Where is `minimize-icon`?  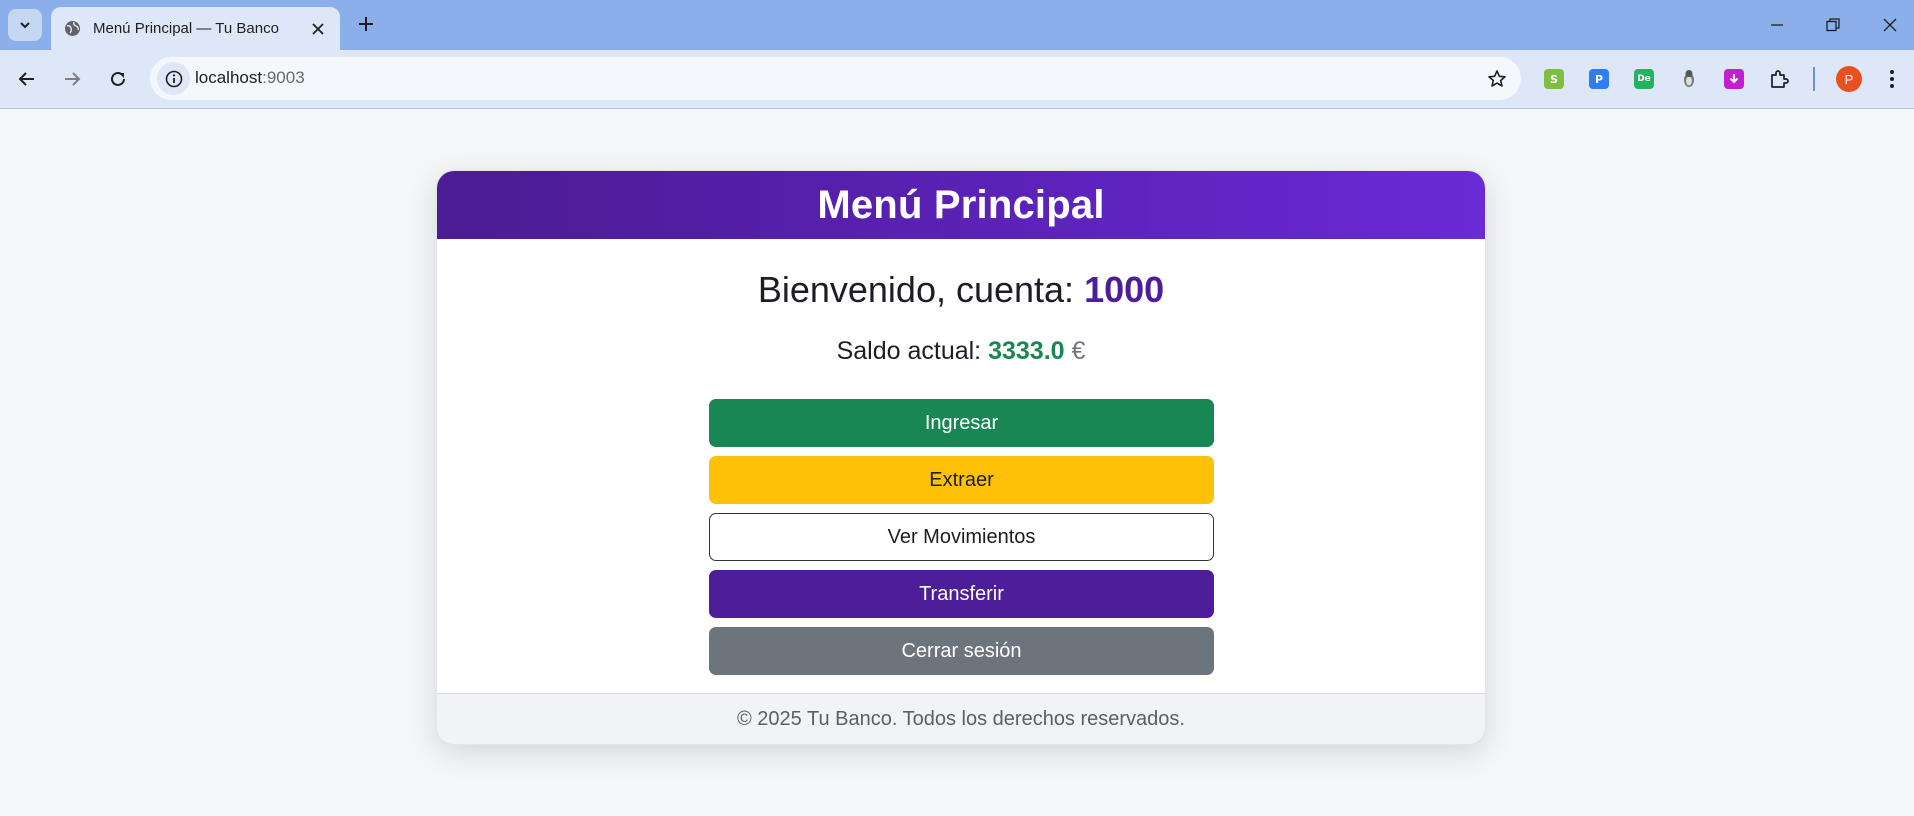 minimize-icon is located at coordinates (1777, 25).